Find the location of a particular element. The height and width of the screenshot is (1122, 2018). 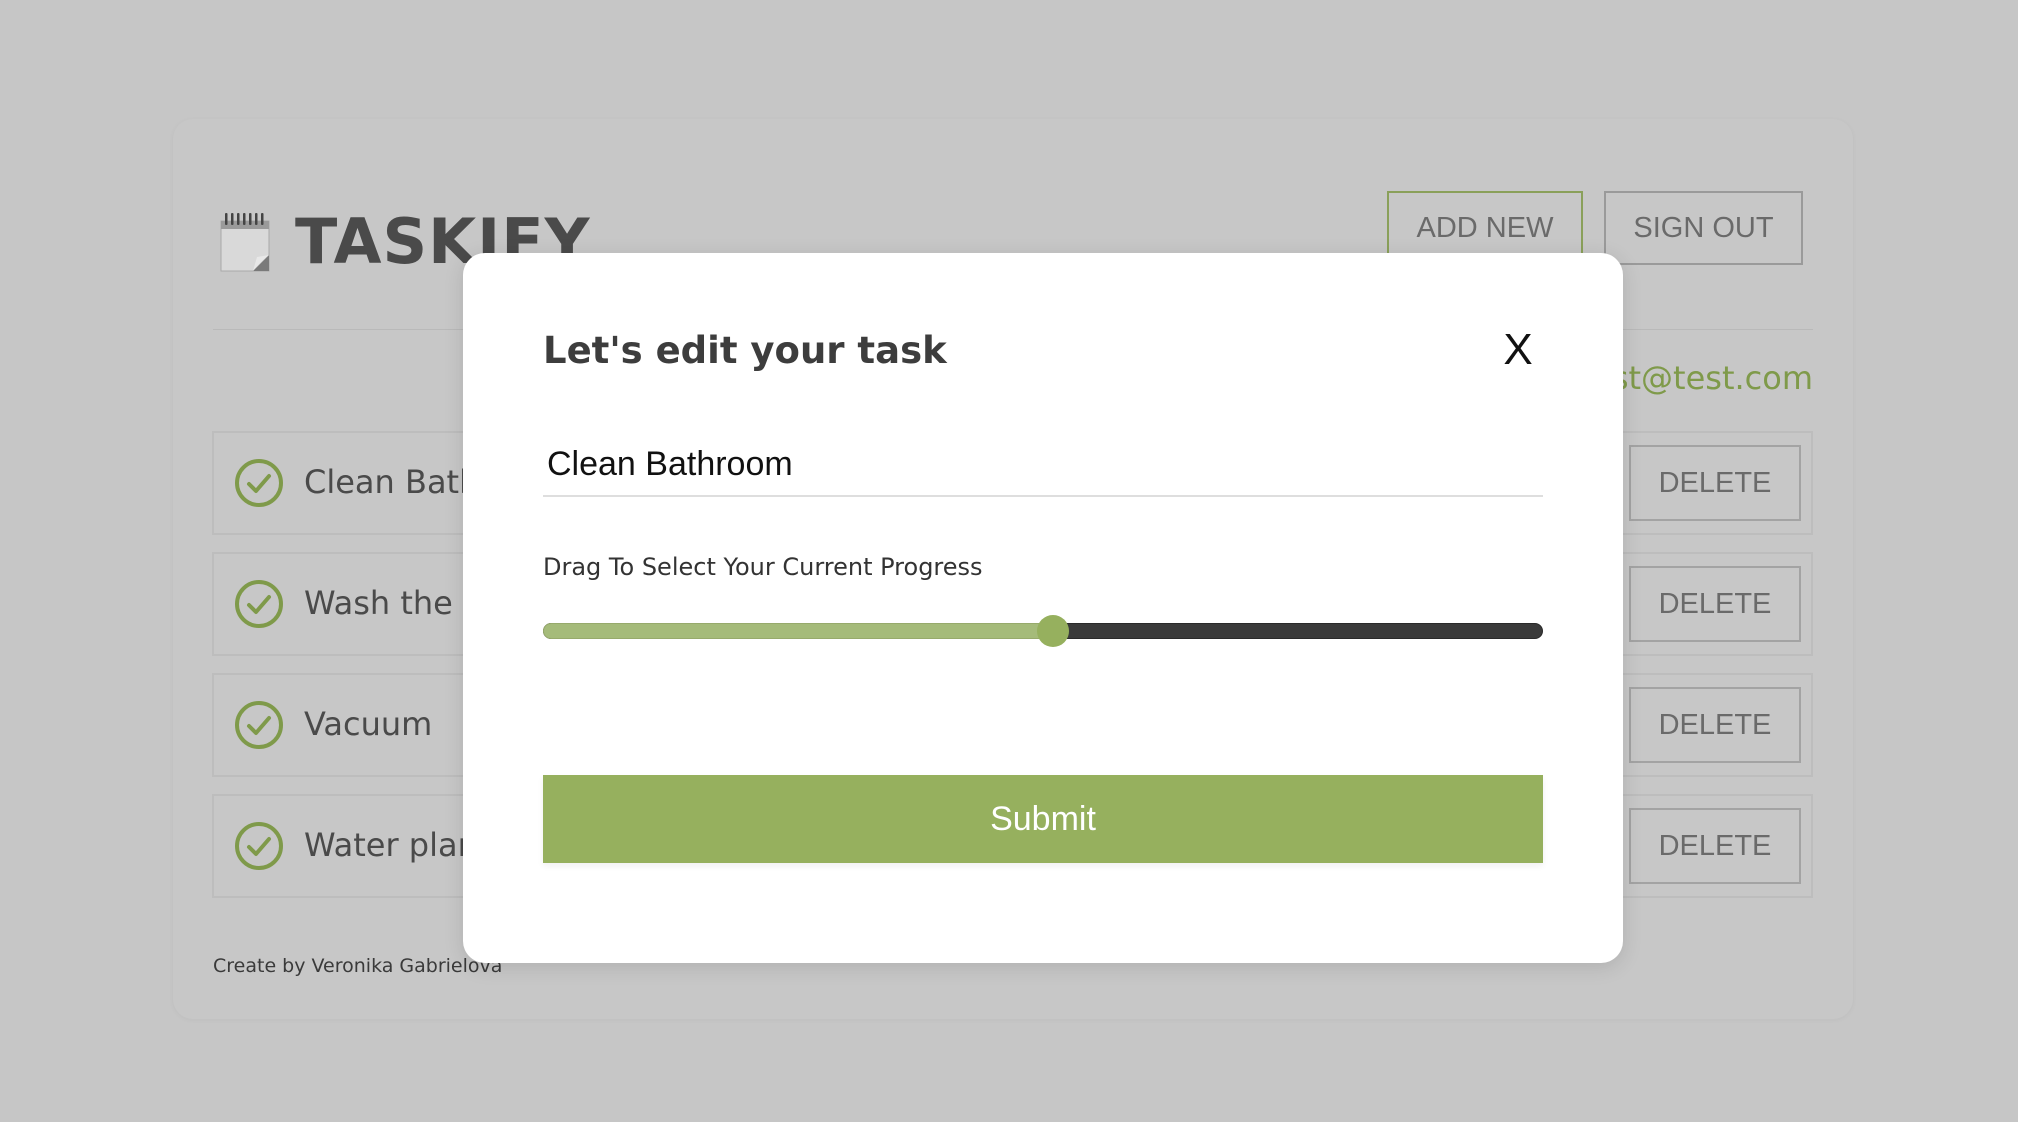

notepad-icon is located at coordinates (245, 242).